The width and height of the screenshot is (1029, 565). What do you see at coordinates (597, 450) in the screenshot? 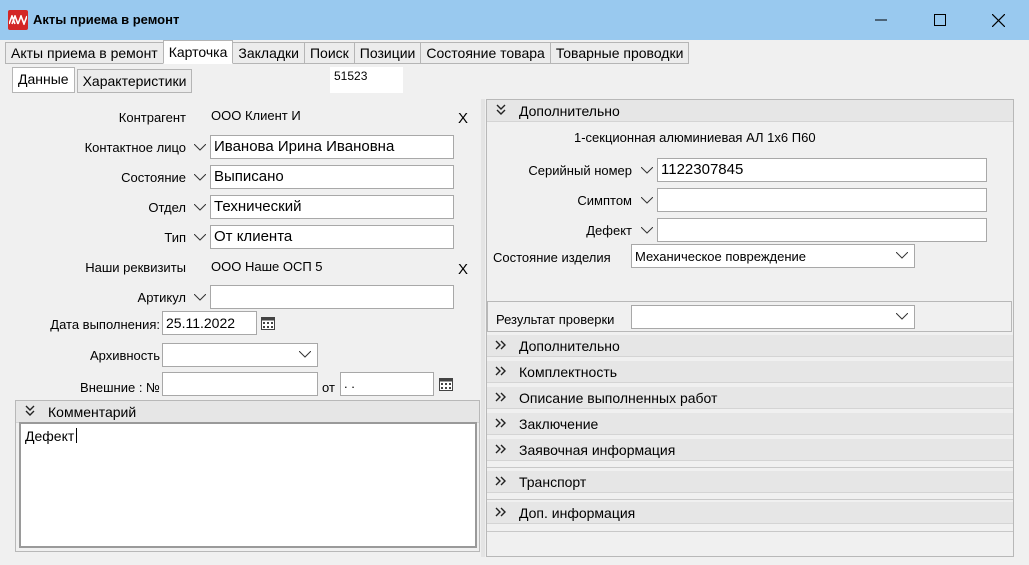
I see `section-label: Заявочная информация` at bounding box center [597, 450].